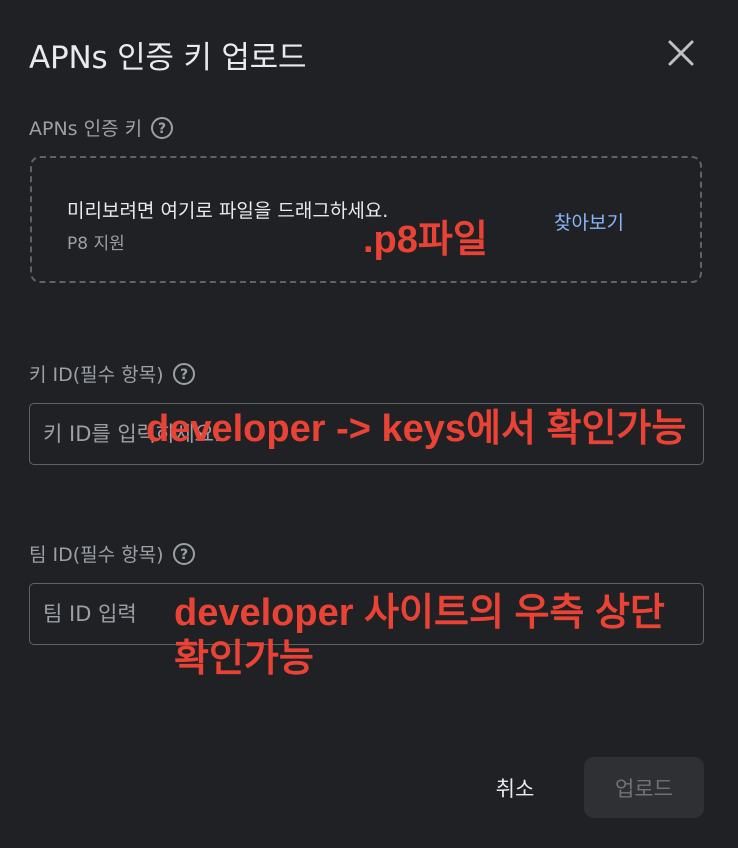 Image resolution: width=738 pixels, height=848 pixels. Describe the element at coordinates (644, 787) in the screenshot. I see `upload-button: 업로드` at that location.